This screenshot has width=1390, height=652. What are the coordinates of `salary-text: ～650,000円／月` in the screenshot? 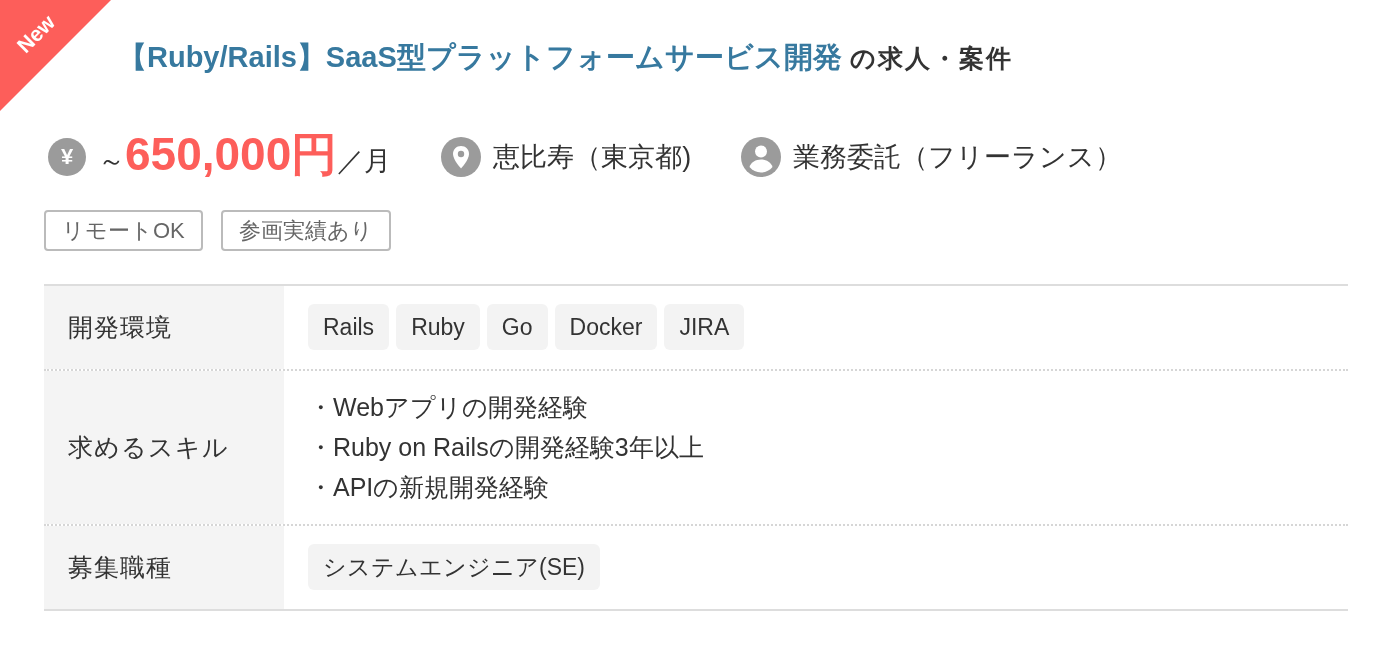 It's located at (245, 155).